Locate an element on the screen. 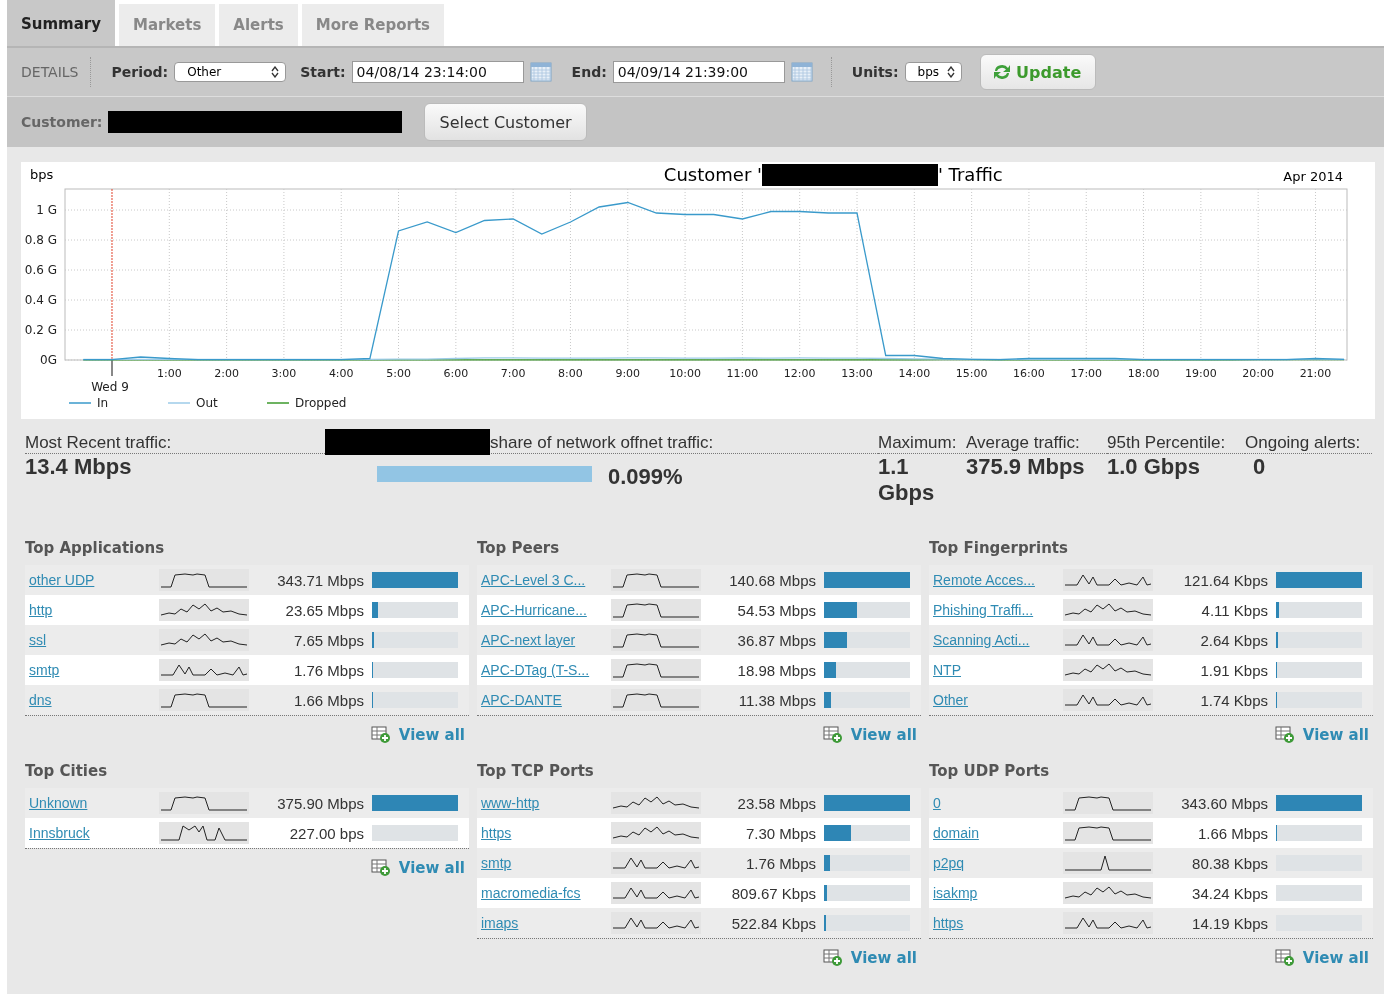 This screenshot has height=994, width=1384. tick-label: 16:00 is located at coordinates (1029, 373).